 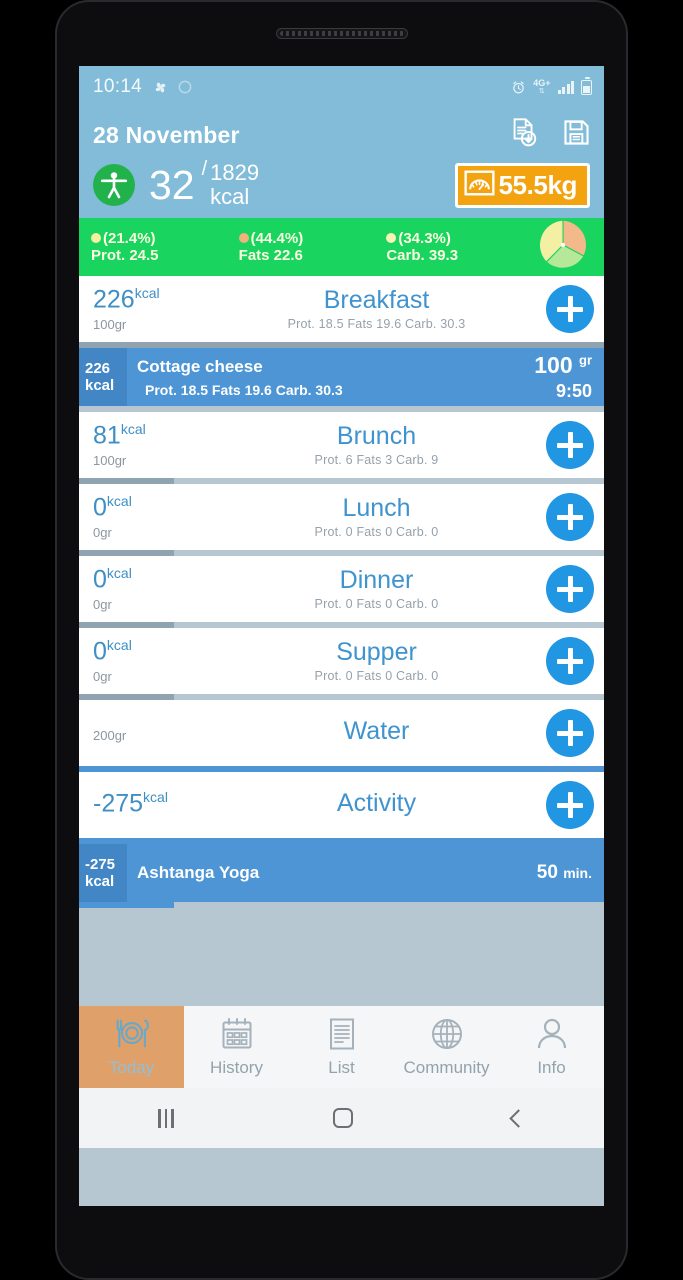 I want to click on entry-name-ashtanga-yoga: Ashtanga Yoga, so click(x=198, y=872).